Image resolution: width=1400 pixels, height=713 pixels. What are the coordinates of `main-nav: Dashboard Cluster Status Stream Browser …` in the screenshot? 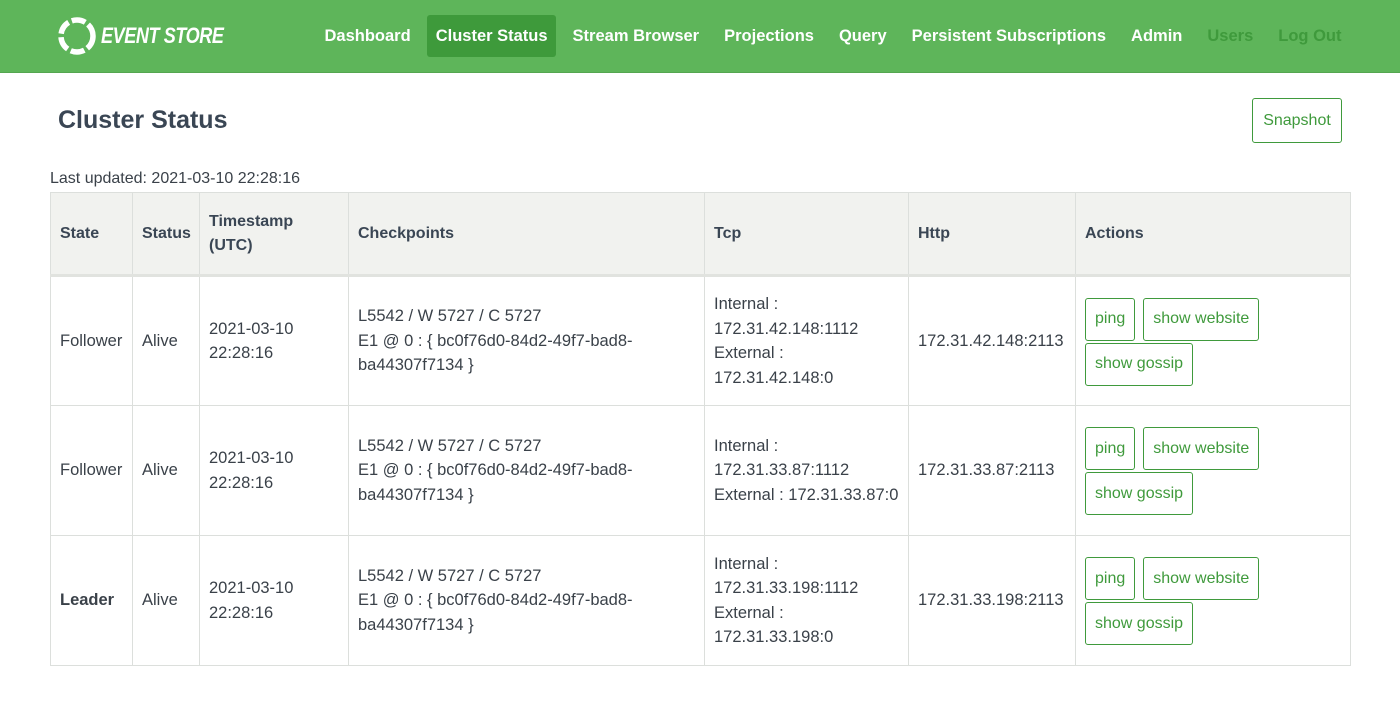 It's located at (829, 36).